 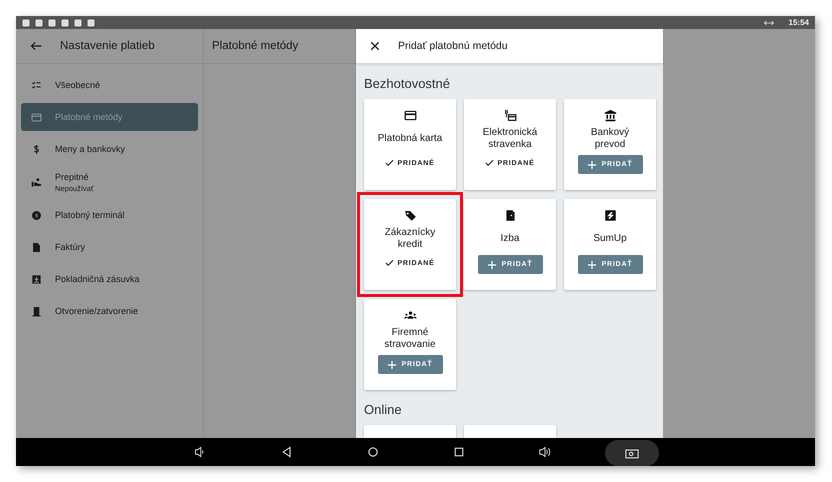 I want to click on sidebar-item: Platobný terminál, so click(x=109, y=215).